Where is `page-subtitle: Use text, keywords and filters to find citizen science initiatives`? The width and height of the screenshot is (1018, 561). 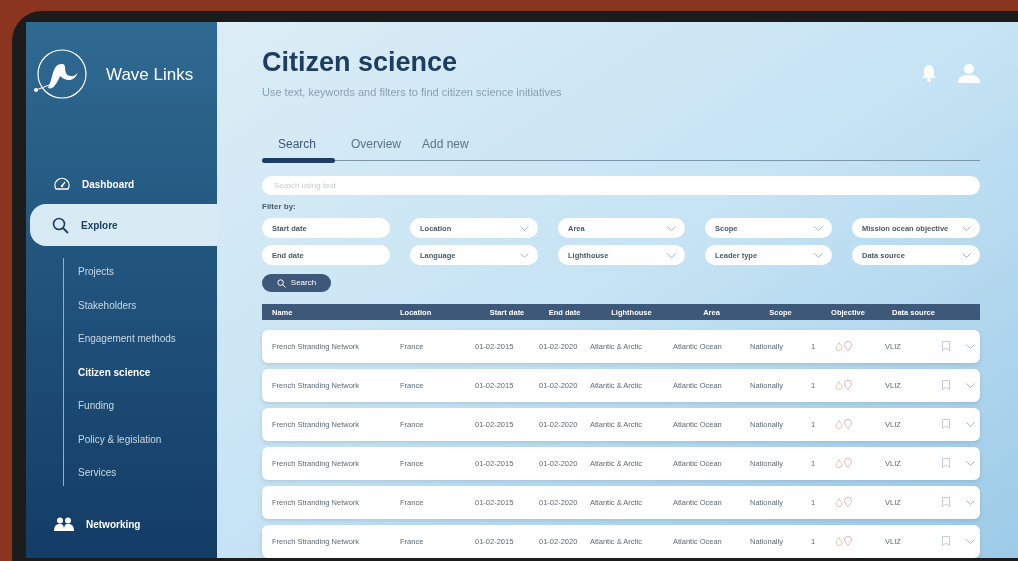 page-subtitle: Use text, keywords and filters to find citizen science initiatives is located at coordinates (412, 92).